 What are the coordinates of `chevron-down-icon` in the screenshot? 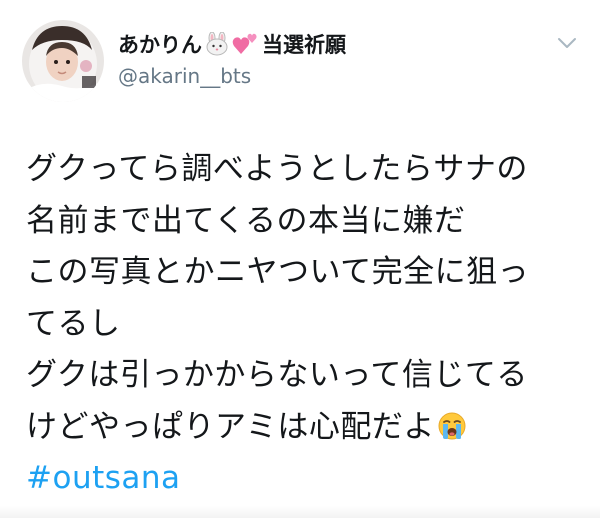 It's located at (567, 43).